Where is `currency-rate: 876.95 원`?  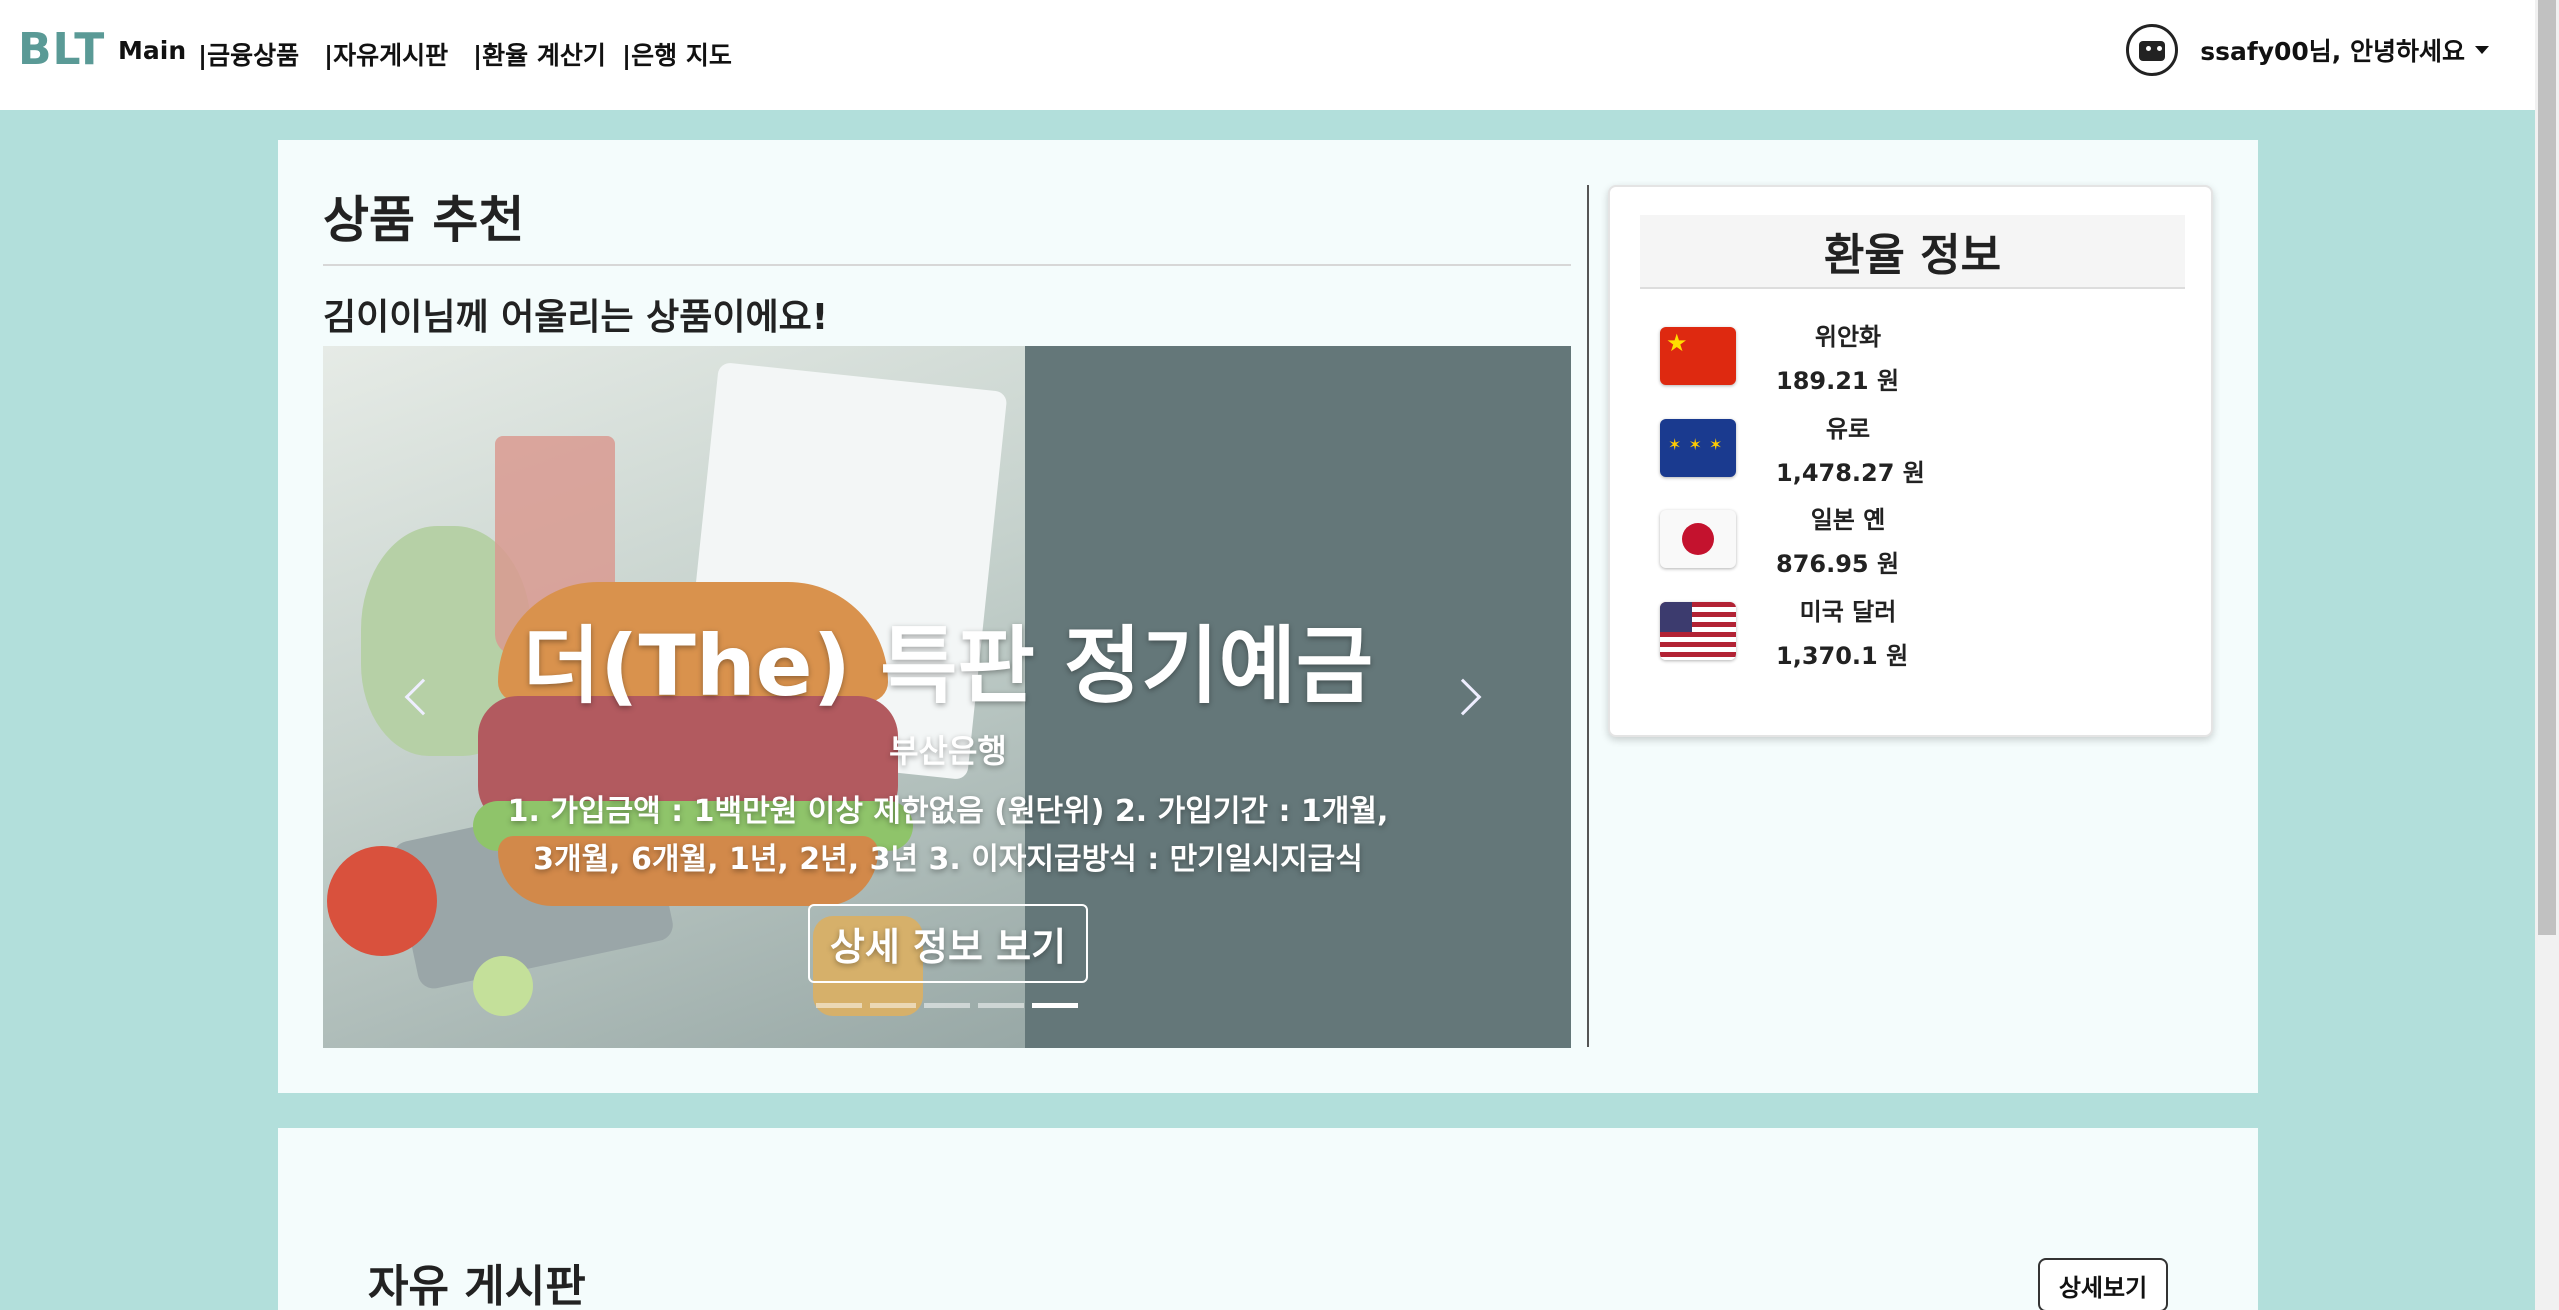
currency-rate: 876.95 원 is located at coordinates (1838, 564).